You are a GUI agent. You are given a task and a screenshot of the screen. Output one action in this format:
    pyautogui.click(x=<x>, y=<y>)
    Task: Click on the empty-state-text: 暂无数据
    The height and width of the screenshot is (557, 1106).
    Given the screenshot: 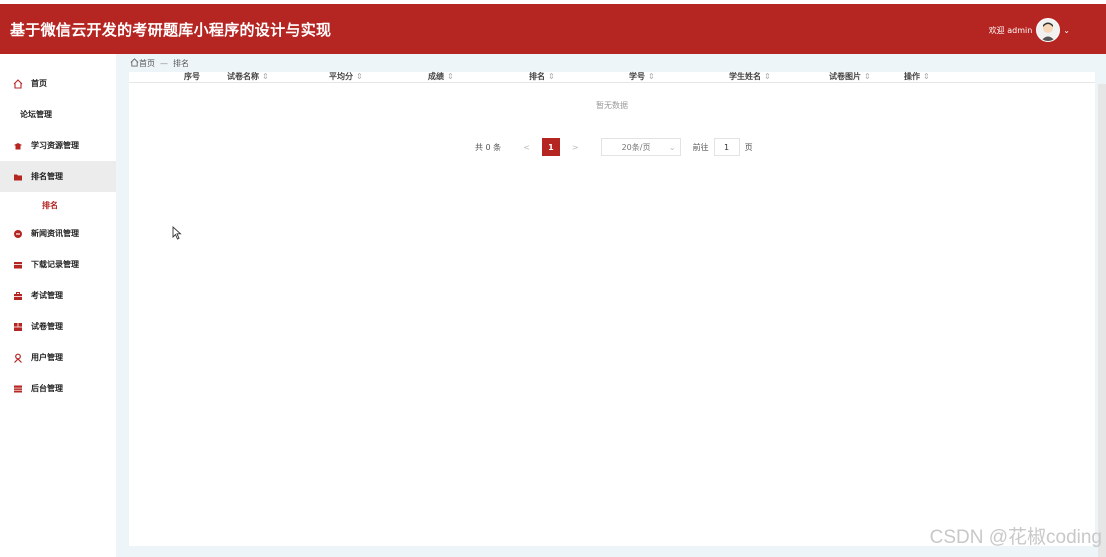 What is the action you would take?
    pyautogui.click(x=612, y=105)
    